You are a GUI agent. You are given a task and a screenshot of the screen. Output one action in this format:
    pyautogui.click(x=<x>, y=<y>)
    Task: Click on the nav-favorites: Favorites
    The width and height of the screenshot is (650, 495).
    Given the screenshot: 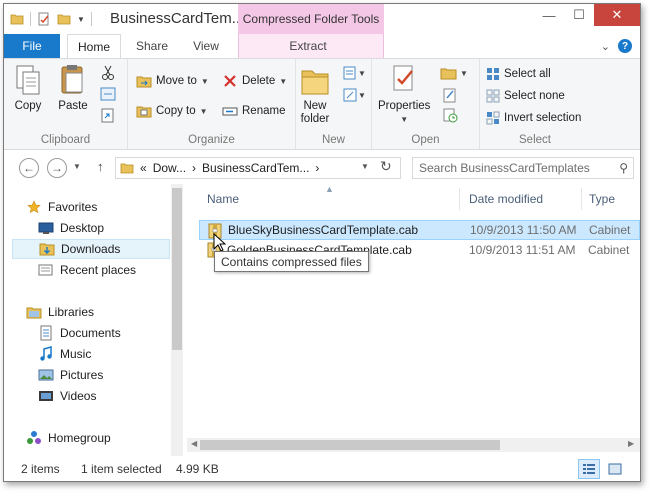 What is the action you would take?
    pyautogui.click(x=61, y=207)
    